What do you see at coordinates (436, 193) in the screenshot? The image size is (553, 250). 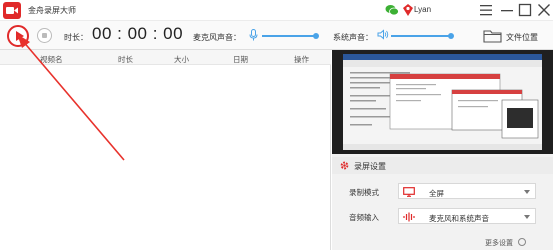 I see `record-mode-value: 全屏` at bounding box center [436, 193].